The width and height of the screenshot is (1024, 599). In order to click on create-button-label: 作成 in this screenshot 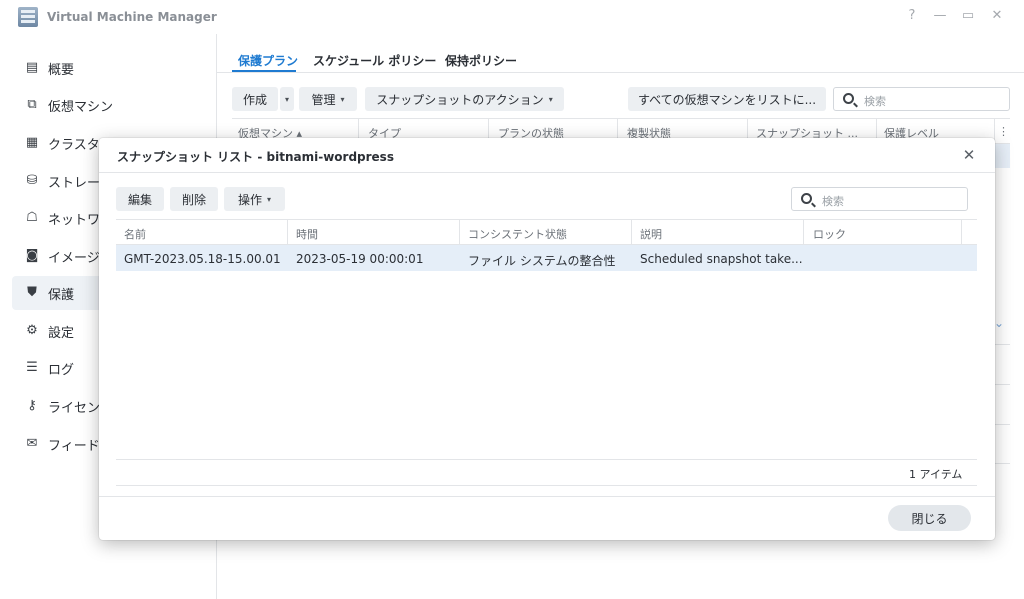, I will do `click(254, 99)`.